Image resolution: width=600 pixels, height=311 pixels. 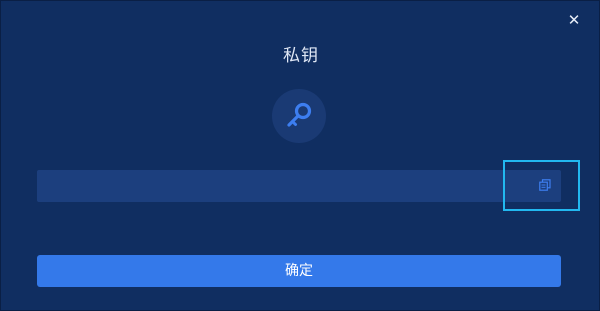 I want to click on copy-button, so click(x=541, y=185).